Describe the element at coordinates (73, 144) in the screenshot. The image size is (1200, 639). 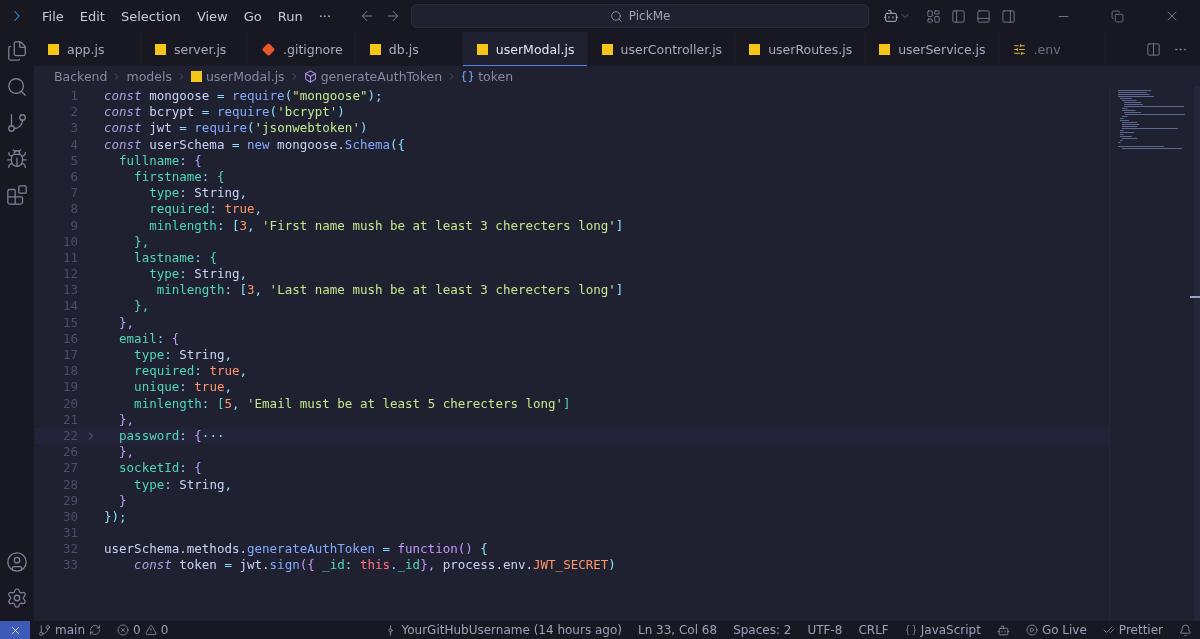
I see `line-number: 4` at that location.